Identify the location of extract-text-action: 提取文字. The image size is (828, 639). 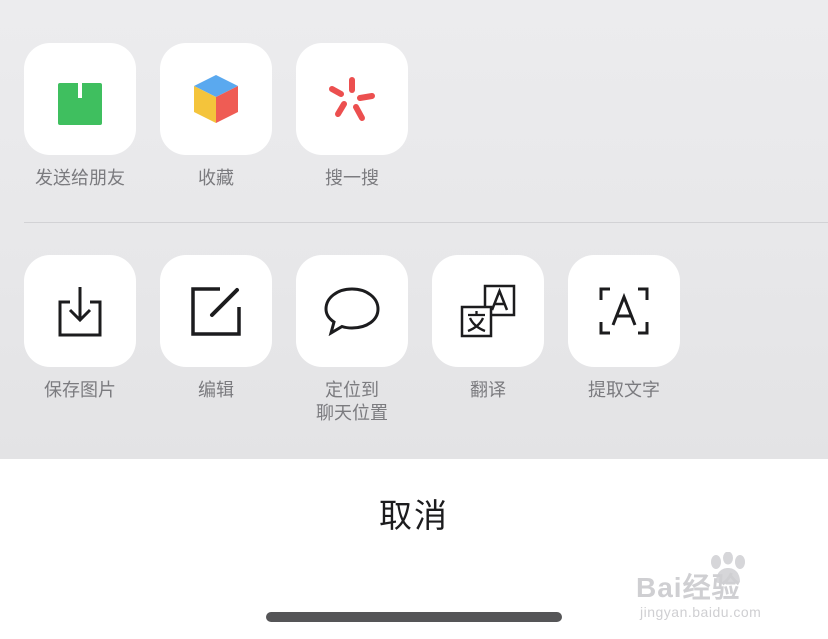
(624, 328).